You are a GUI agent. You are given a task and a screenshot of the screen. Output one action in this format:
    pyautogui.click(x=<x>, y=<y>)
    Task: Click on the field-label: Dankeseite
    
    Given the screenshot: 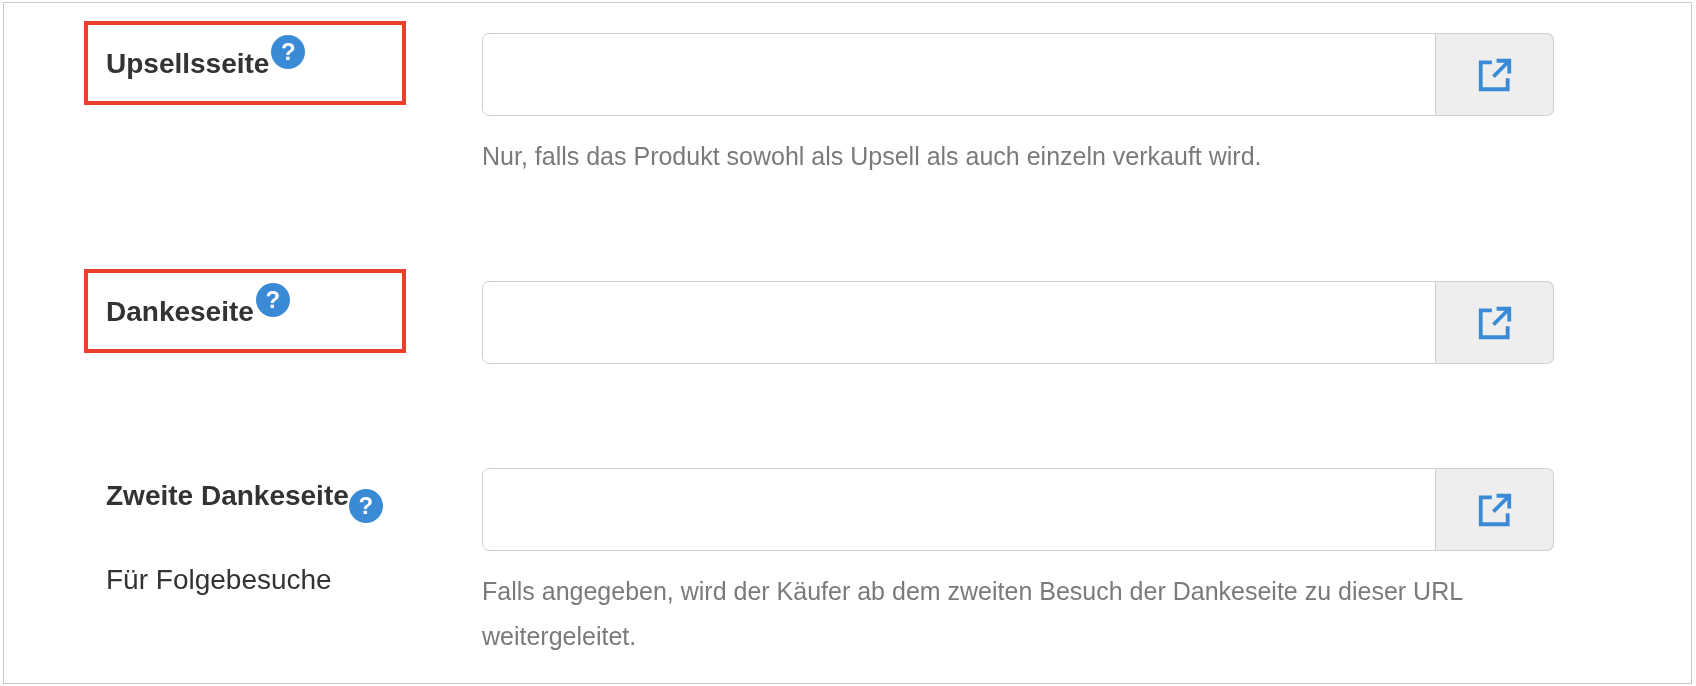 What is the action you would take?
    pyautogui.click(x=180, y=311)
    